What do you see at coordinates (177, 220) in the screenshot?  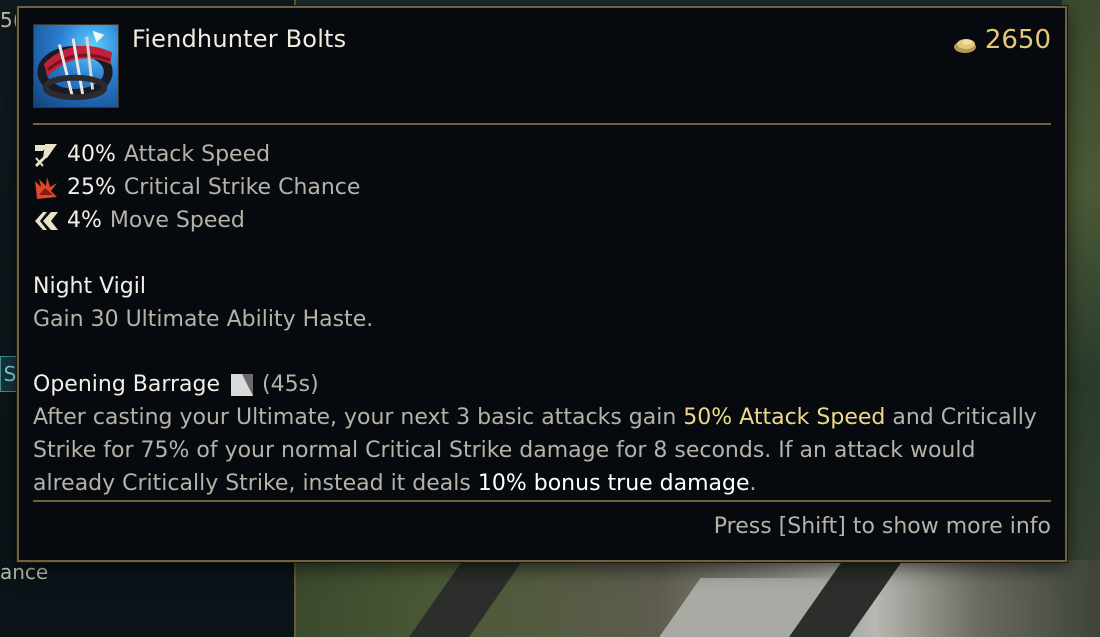 I see `stat-name: Move Speed` at bounding box center [177, 220].